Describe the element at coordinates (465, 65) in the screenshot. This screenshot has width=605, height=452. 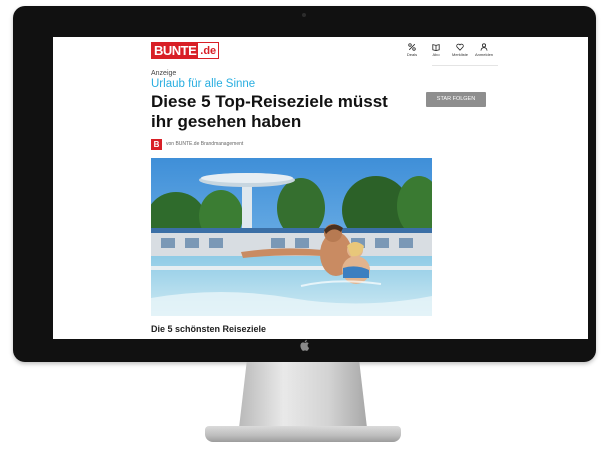
I see `header-divider` at that location.